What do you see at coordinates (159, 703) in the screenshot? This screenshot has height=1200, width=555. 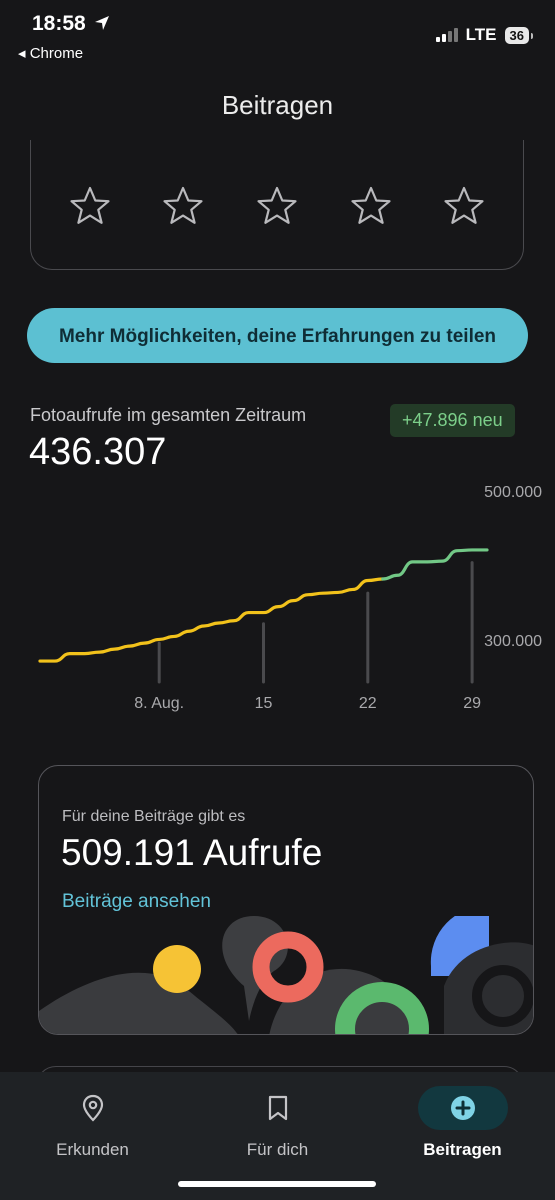 I see `x-tick-label: 8. Aug.` at bounding box center [159, 703].